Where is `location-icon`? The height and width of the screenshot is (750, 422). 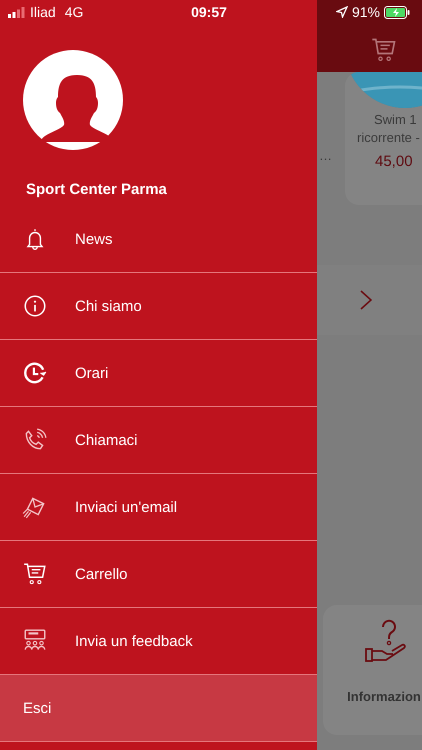
location-icon is located at coordinates (342, 12).